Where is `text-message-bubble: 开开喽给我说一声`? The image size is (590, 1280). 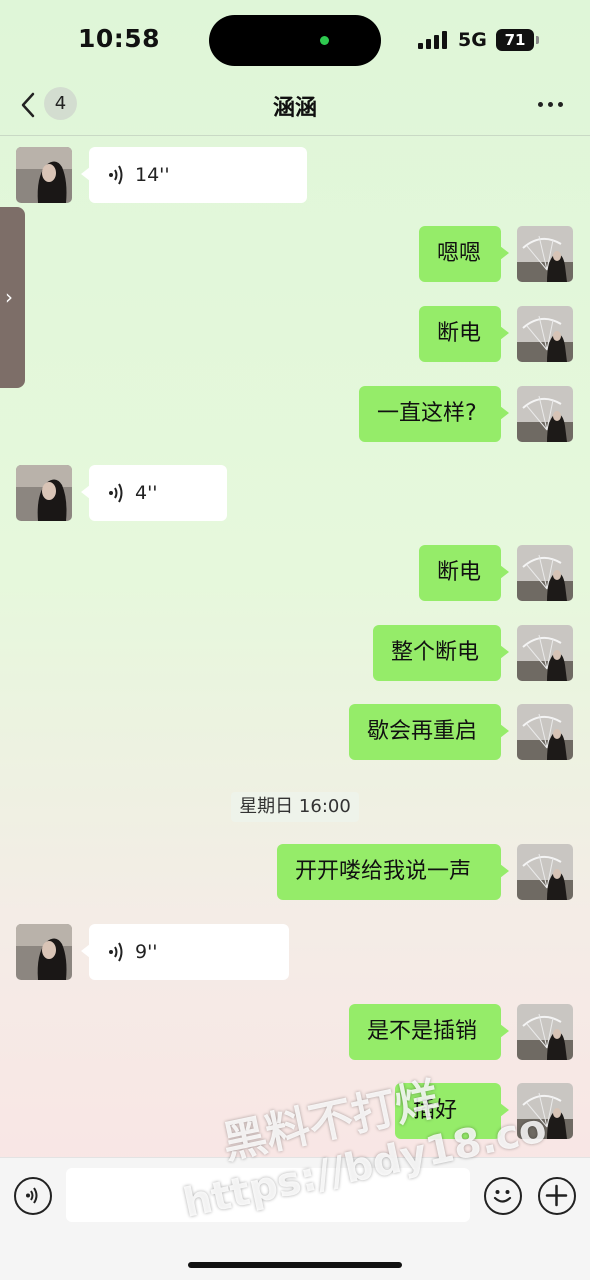
text-message-bubble: 开开喽给我说一声 is located at coordinates (393, 872).